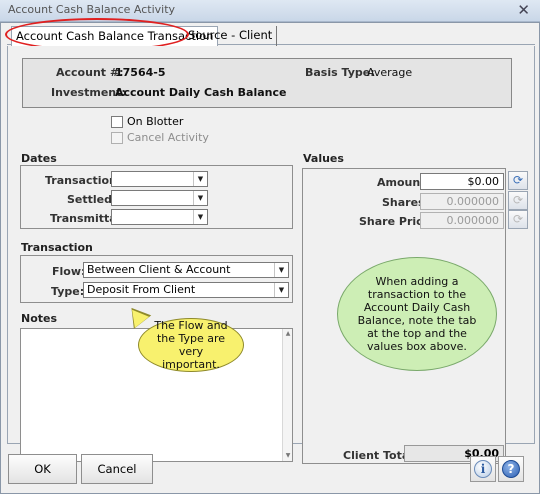 Image resolution: width=540 pixels, height=494 pixels. Describe the element at coordinates (117, 469) in the screenshot. I see `cancel-button: Cancel` at that location.